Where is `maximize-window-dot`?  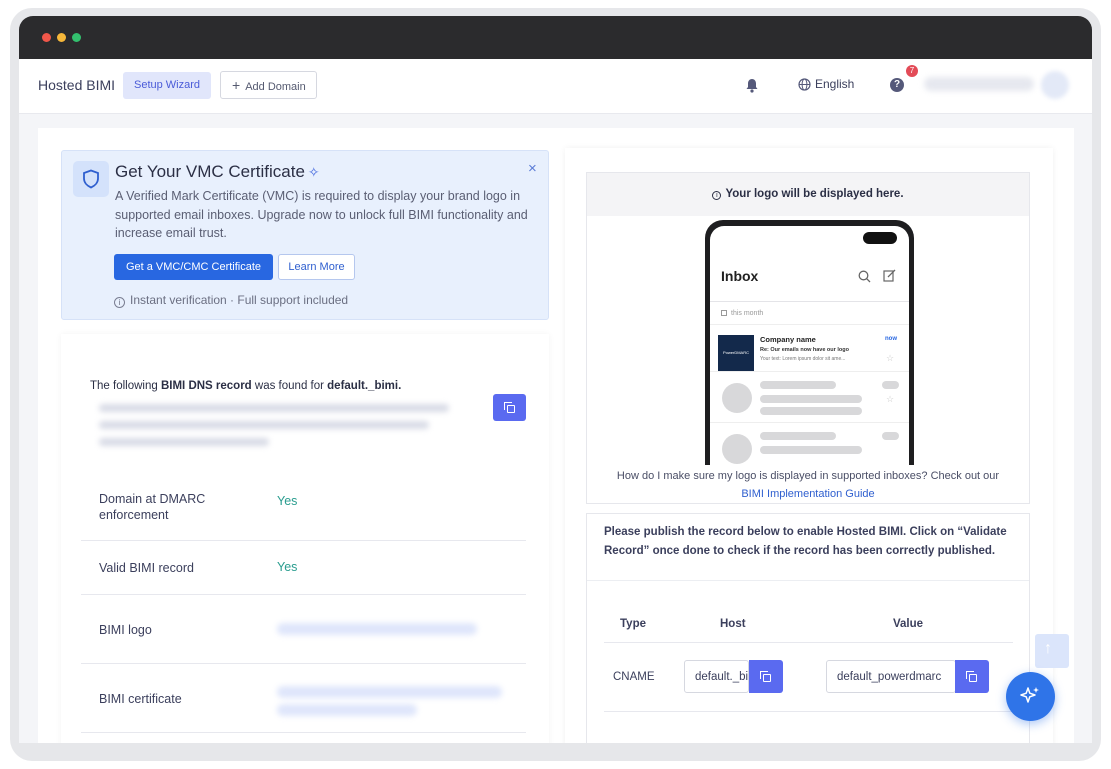 maximize-window-dot is located at coordinates (76, 37).